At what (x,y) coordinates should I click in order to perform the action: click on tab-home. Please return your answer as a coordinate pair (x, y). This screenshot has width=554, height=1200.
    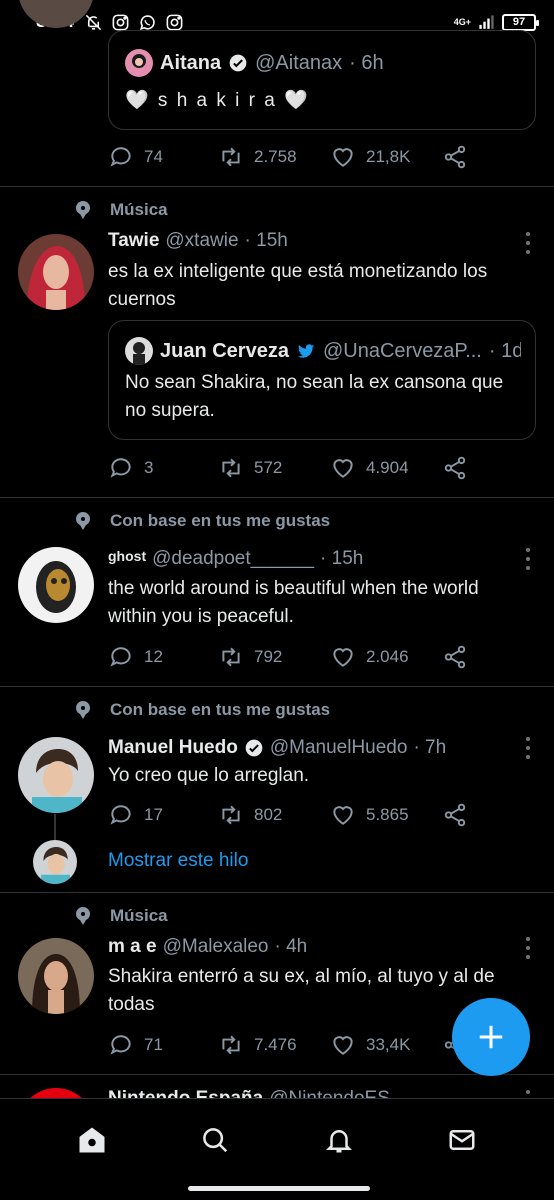
    Looking at the image, I should click on (92, 1140).